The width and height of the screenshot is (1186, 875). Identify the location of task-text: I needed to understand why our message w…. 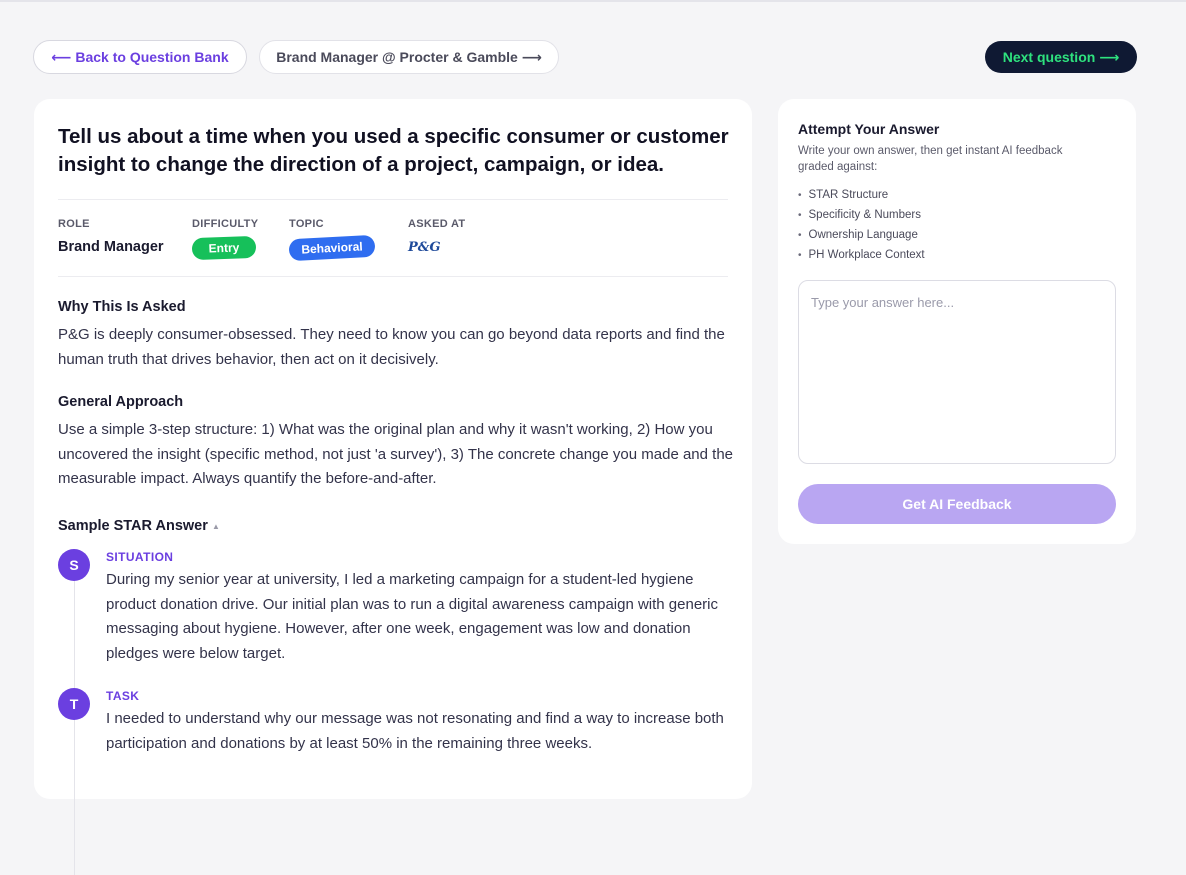
(415, 731).